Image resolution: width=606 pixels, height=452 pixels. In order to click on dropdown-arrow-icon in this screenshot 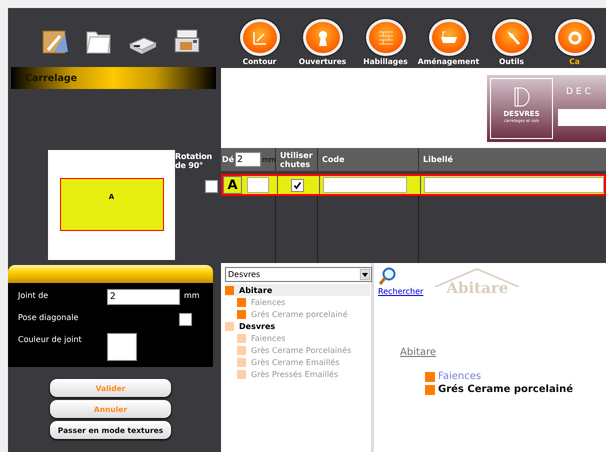, I will do `click(365, 274)`.